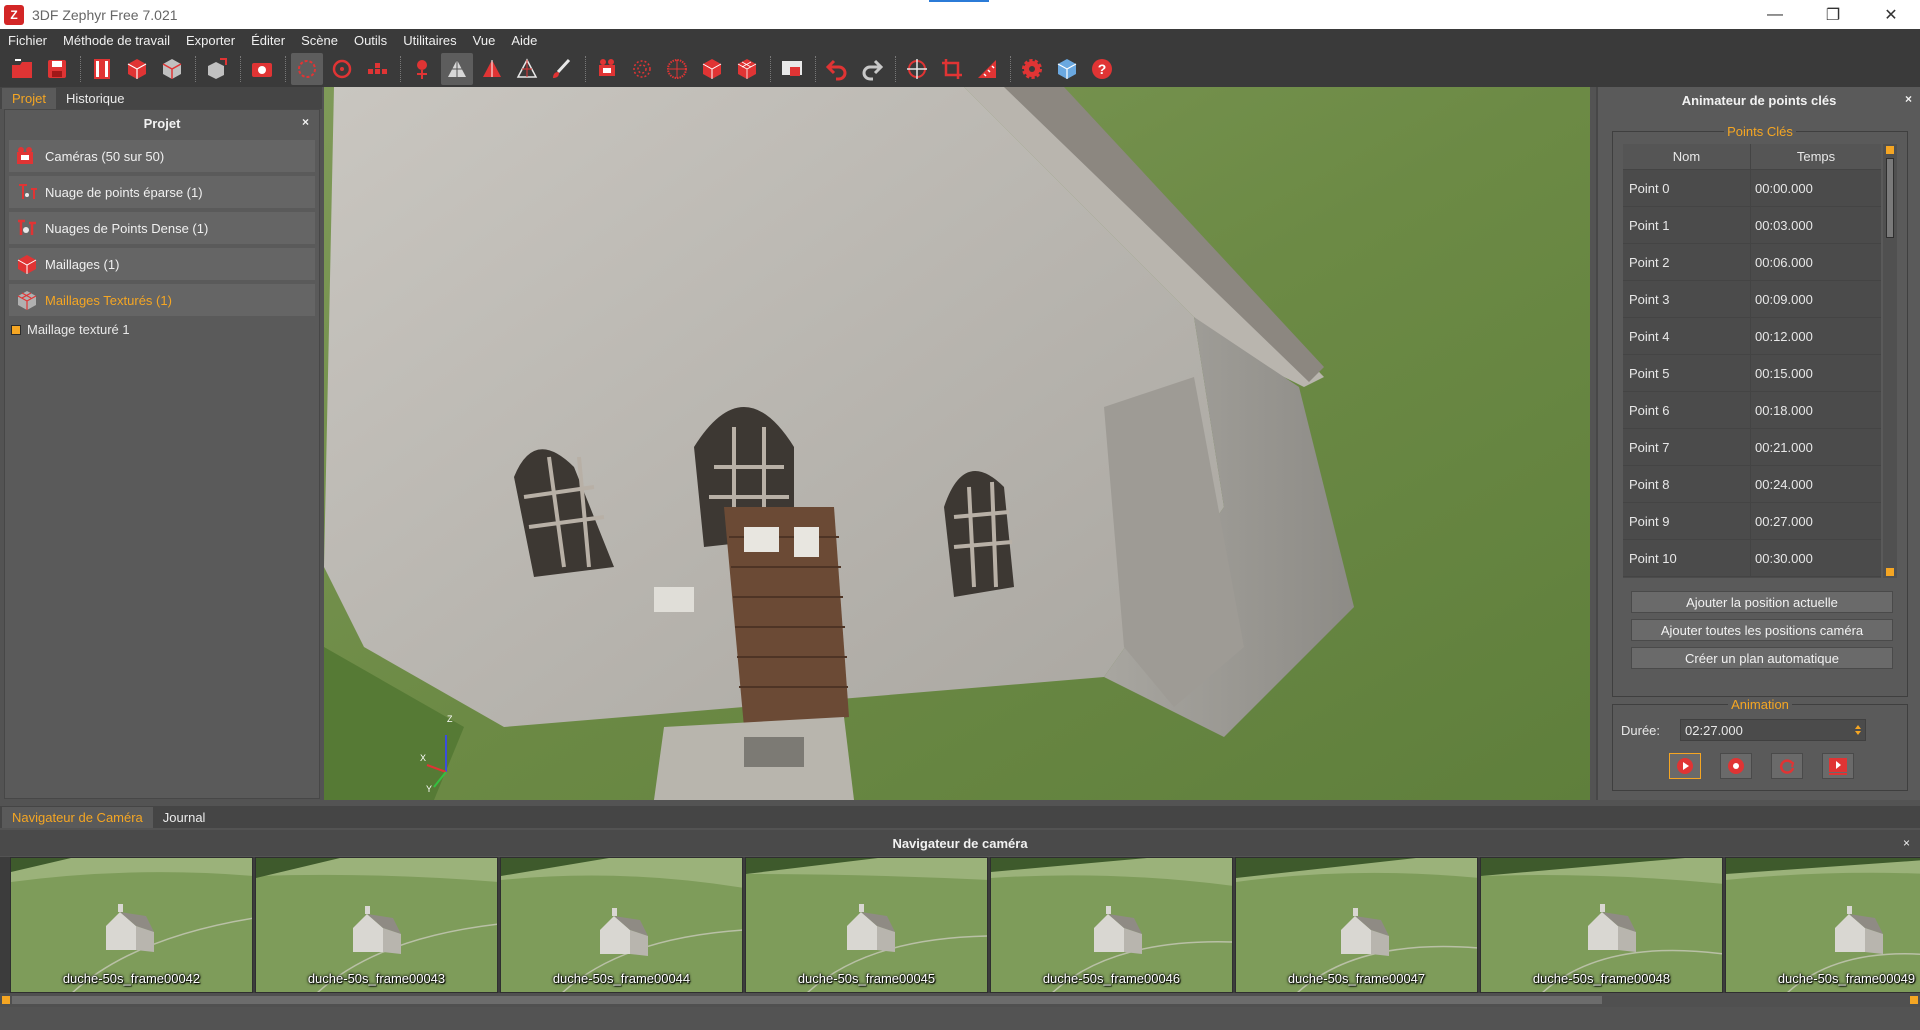  What do you see at coordinates (1752, 262) in the screenshot?
I see `table-row: Point 2 00:06.000` at bounding box center [1752, 262].